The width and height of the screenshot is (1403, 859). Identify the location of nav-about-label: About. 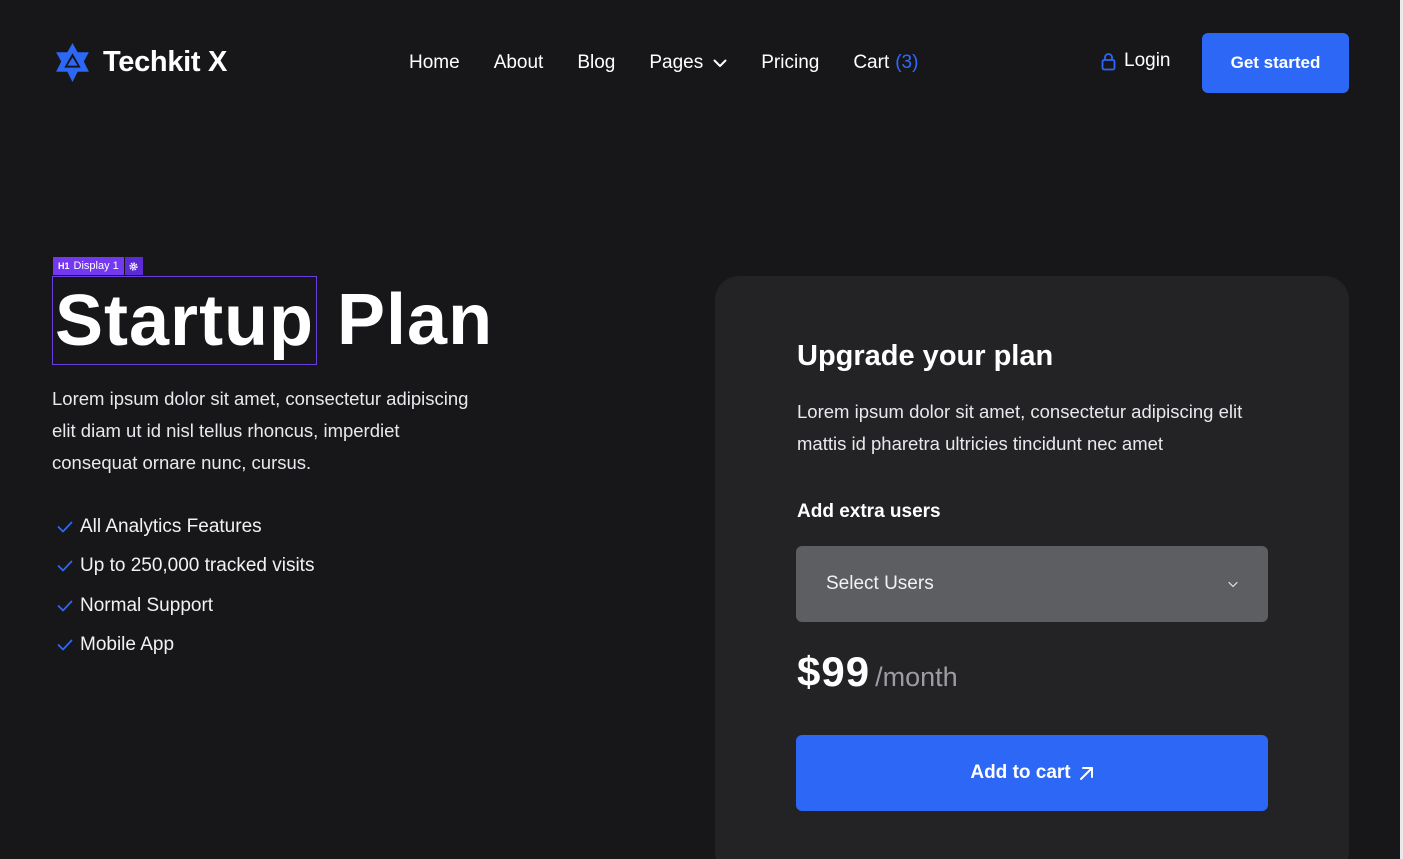
(518, 62).